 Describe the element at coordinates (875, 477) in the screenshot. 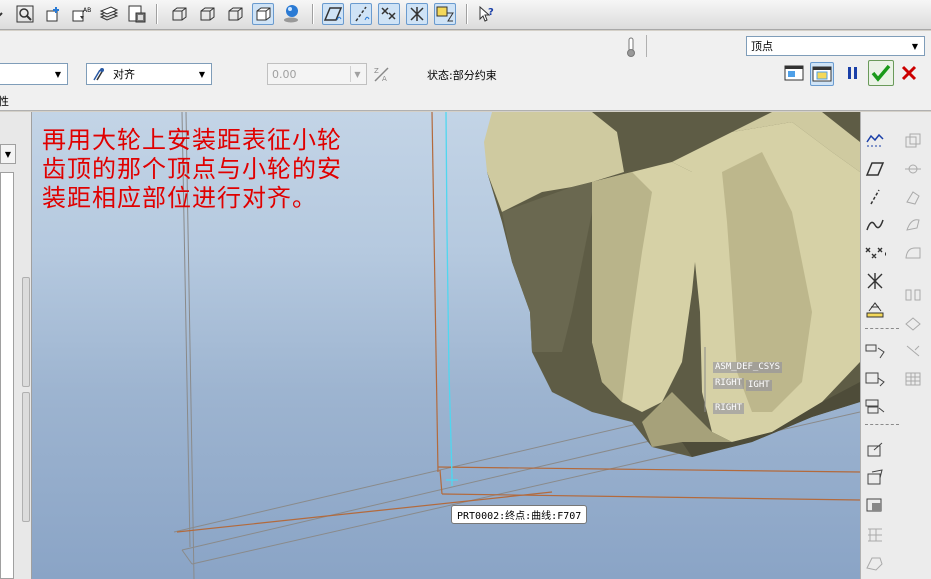

I see `view-rotate-icon` at that location.